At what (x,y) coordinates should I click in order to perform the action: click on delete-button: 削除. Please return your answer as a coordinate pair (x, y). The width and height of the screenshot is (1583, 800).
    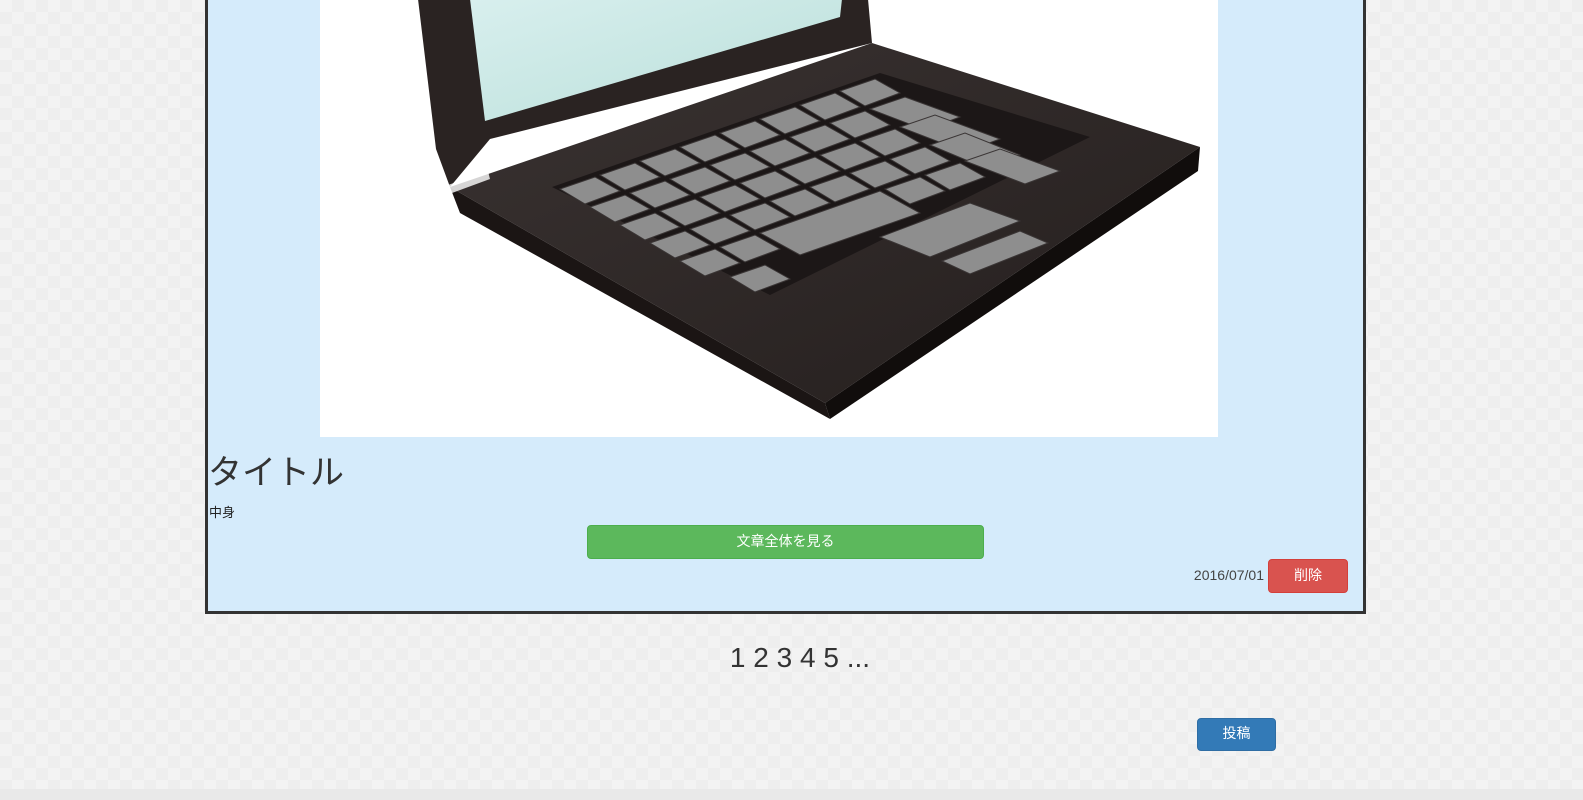
    Looking at the image, I should click on (1308, 576).